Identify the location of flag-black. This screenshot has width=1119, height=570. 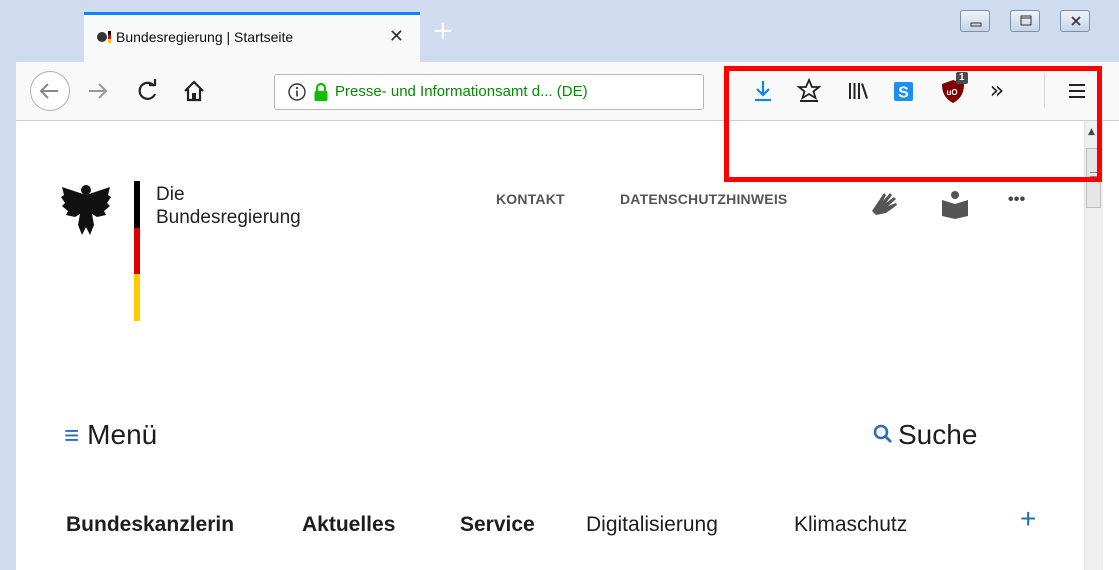
(137, 204).